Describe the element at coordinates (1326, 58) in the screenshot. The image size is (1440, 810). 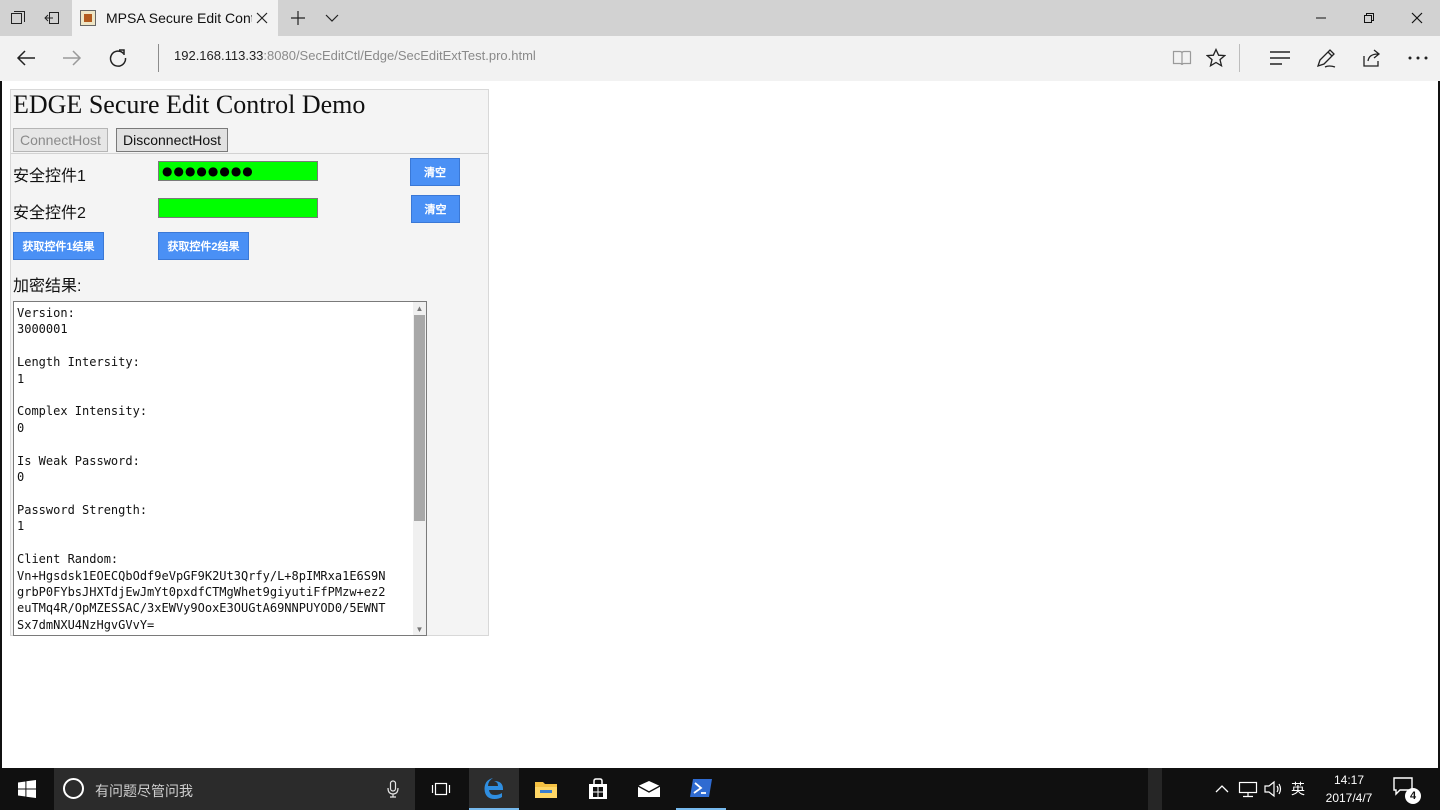
I see `web-note-pen-icon` at that location.